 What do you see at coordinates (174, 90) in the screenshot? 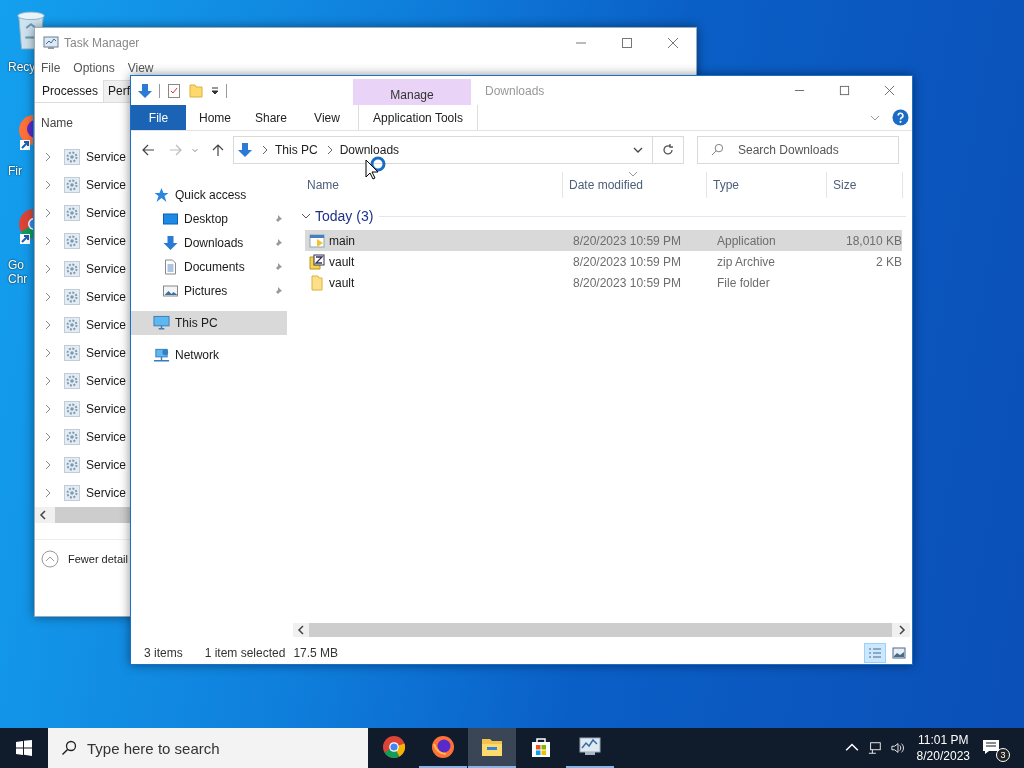
I see `properties-icon` at bounding box center [174, 90].